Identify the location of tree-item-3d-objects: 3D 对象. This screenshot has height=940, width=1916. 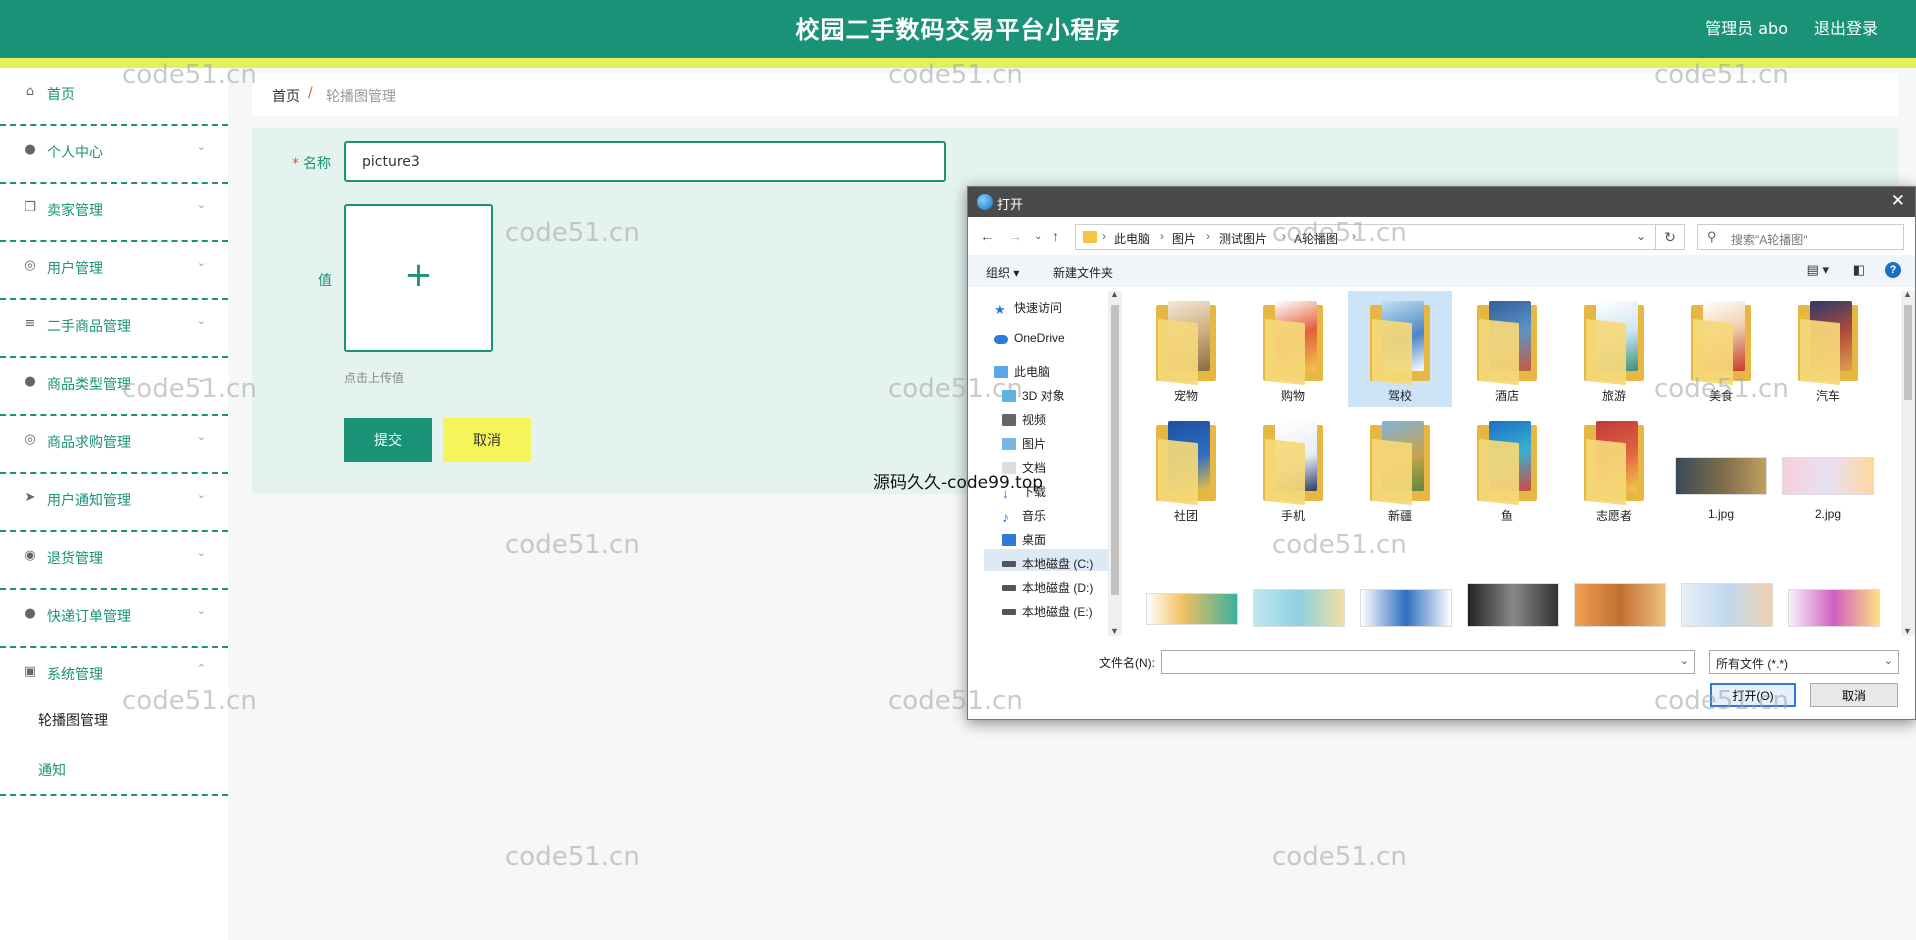
(1033, 395).